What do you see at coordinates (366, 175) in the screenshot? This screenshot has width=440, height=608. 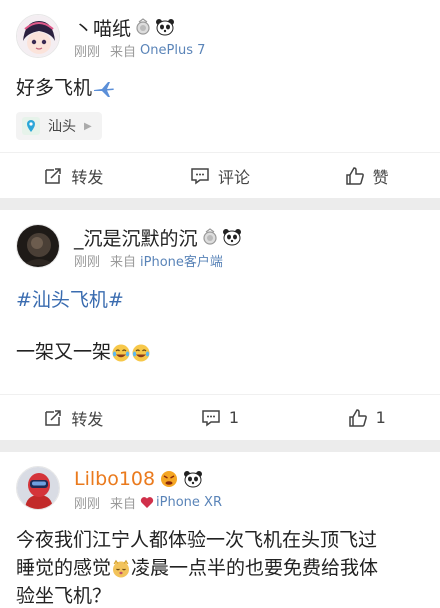 I see `like-button: 赞` at bounding box center [366, 175].